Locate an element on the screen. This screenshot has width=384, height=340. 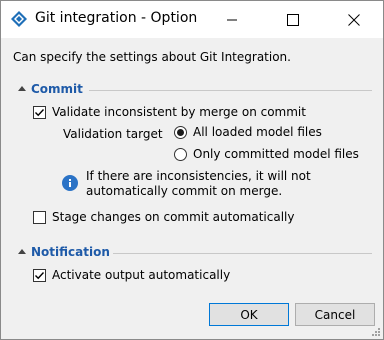
maximize-button is located at coordinates (293, 19).